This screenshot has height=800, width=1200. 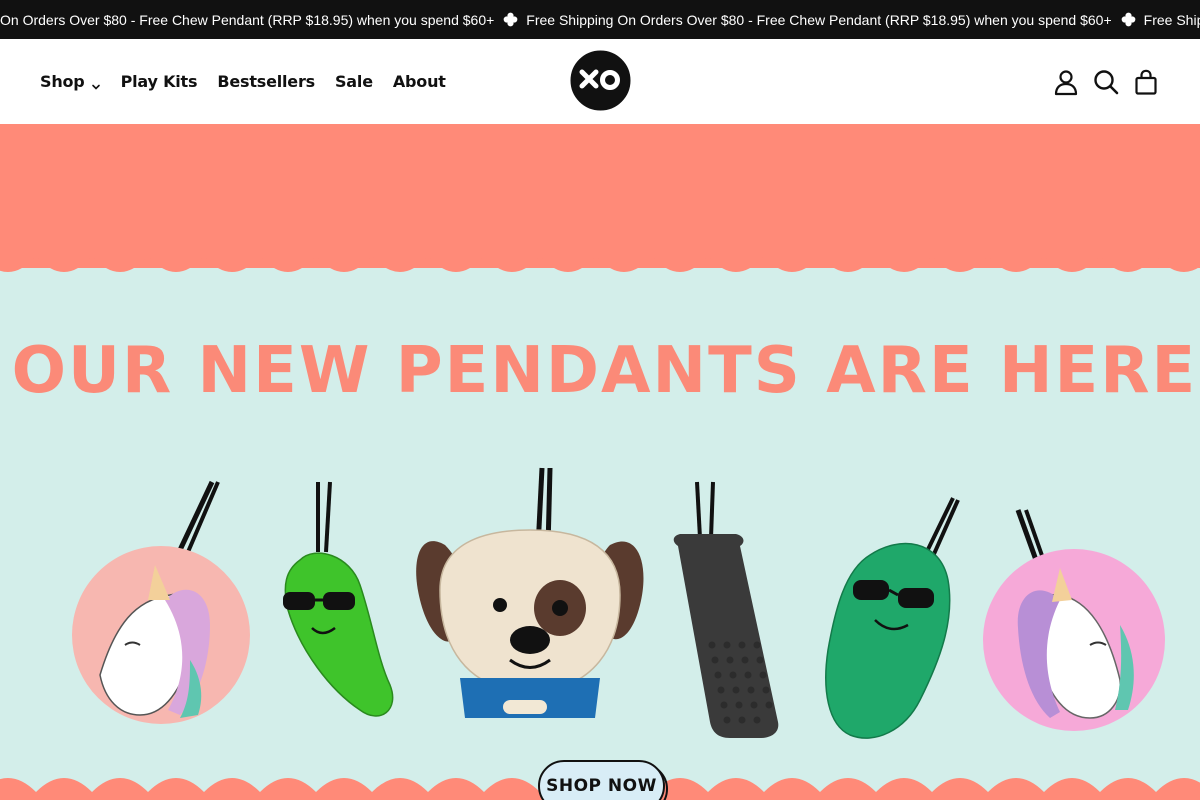 I want to click on nav-item-bestsellers: Bestsellers, so click(x=266, y=81).